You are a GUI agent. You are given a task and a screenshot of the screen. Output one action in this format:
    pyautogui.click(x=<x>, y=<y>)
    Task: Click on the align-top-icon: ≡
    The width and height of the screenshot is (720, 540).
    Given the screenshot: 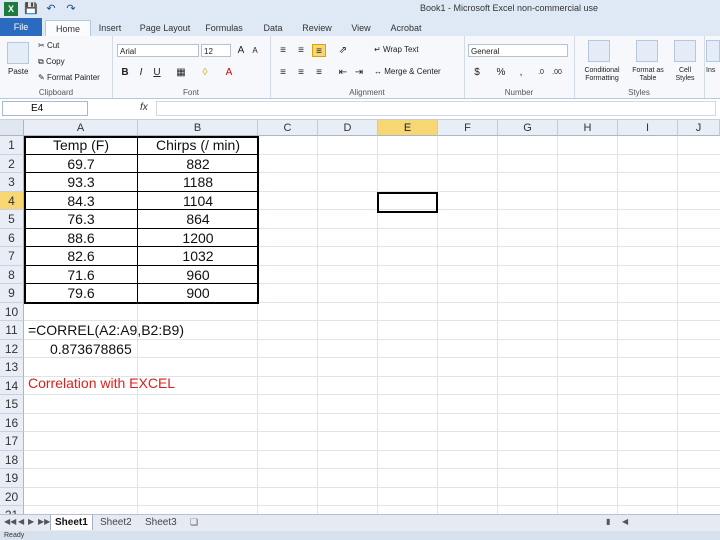 What is the action you would take?
    pyautogui.click(x=283, y=50)
    